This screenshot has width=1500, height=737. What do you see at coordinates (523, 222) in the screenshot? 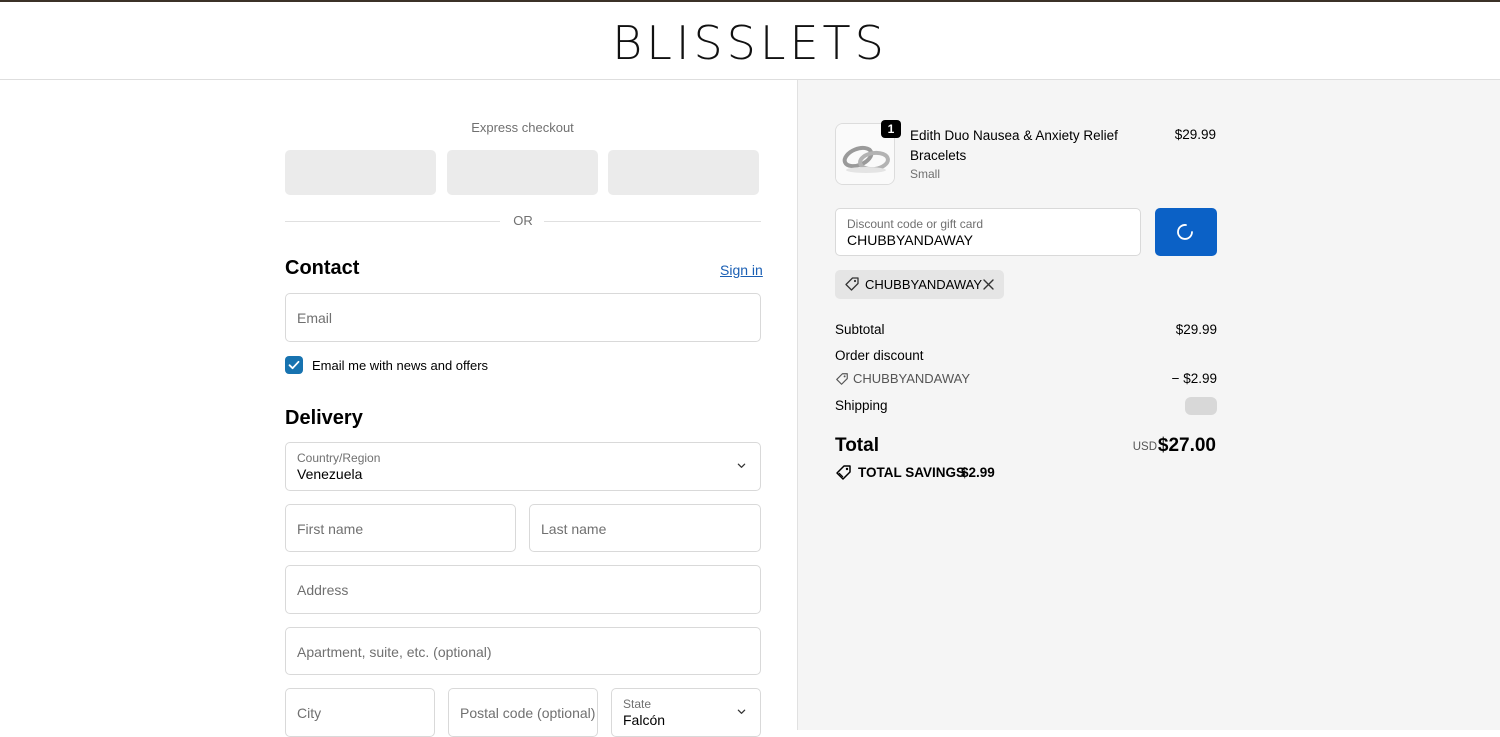
I see `or-divider: OR` at bounding box center [523, 222].